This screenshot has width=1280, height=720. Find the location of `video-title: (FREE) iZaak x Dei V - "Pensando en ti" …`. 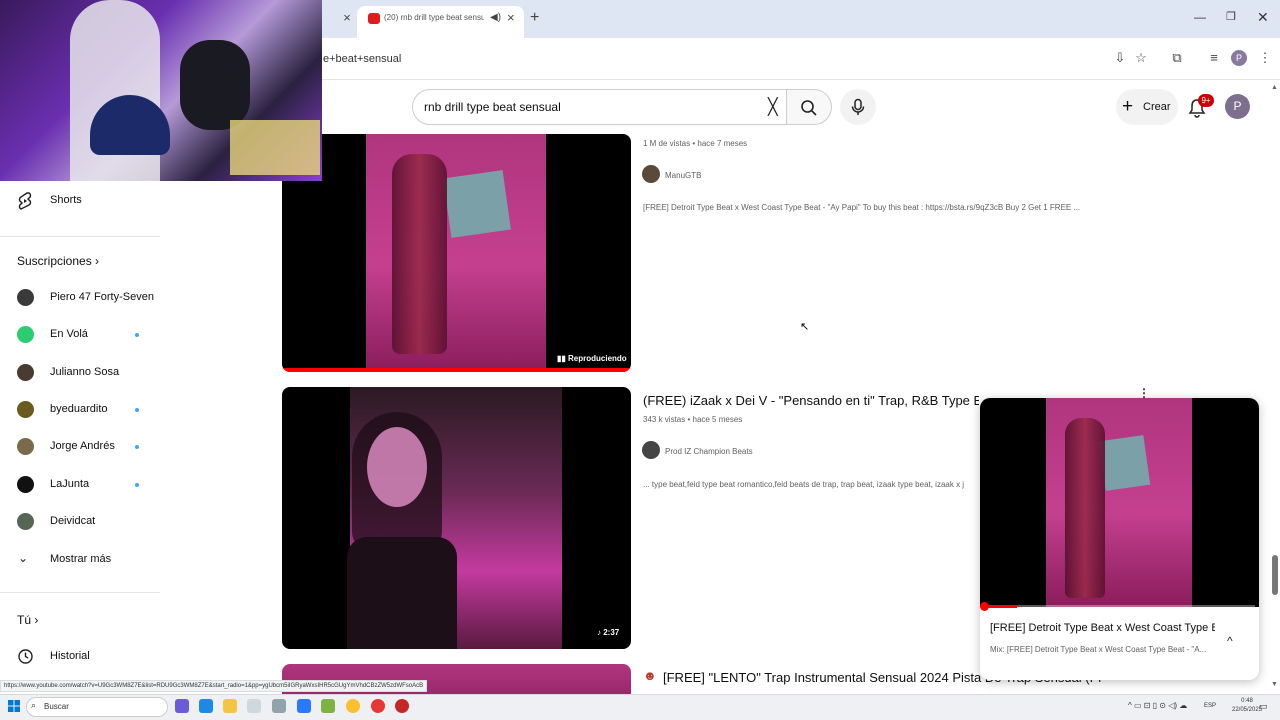

video-title: (FREE) iZaak x Dei V - "Pensando en ti" … is located at coordinates (811, 400).